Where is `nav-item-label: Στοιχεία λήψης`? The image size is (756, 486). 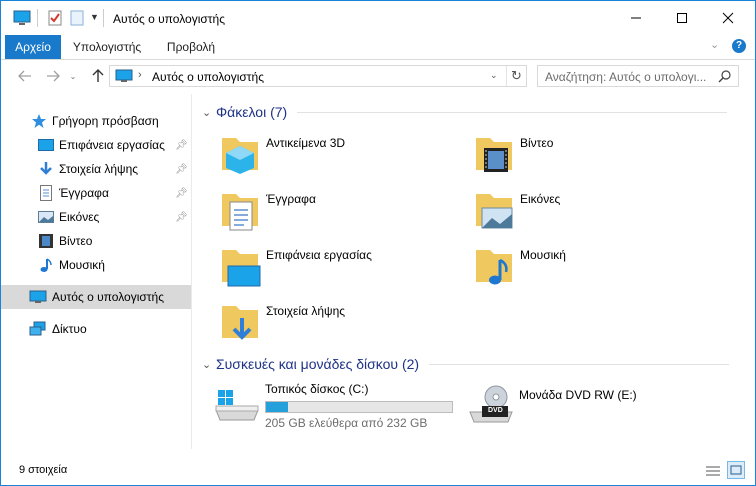 nav-item-label: Στοιχεία λήψης is located at coordinates (99, 169).